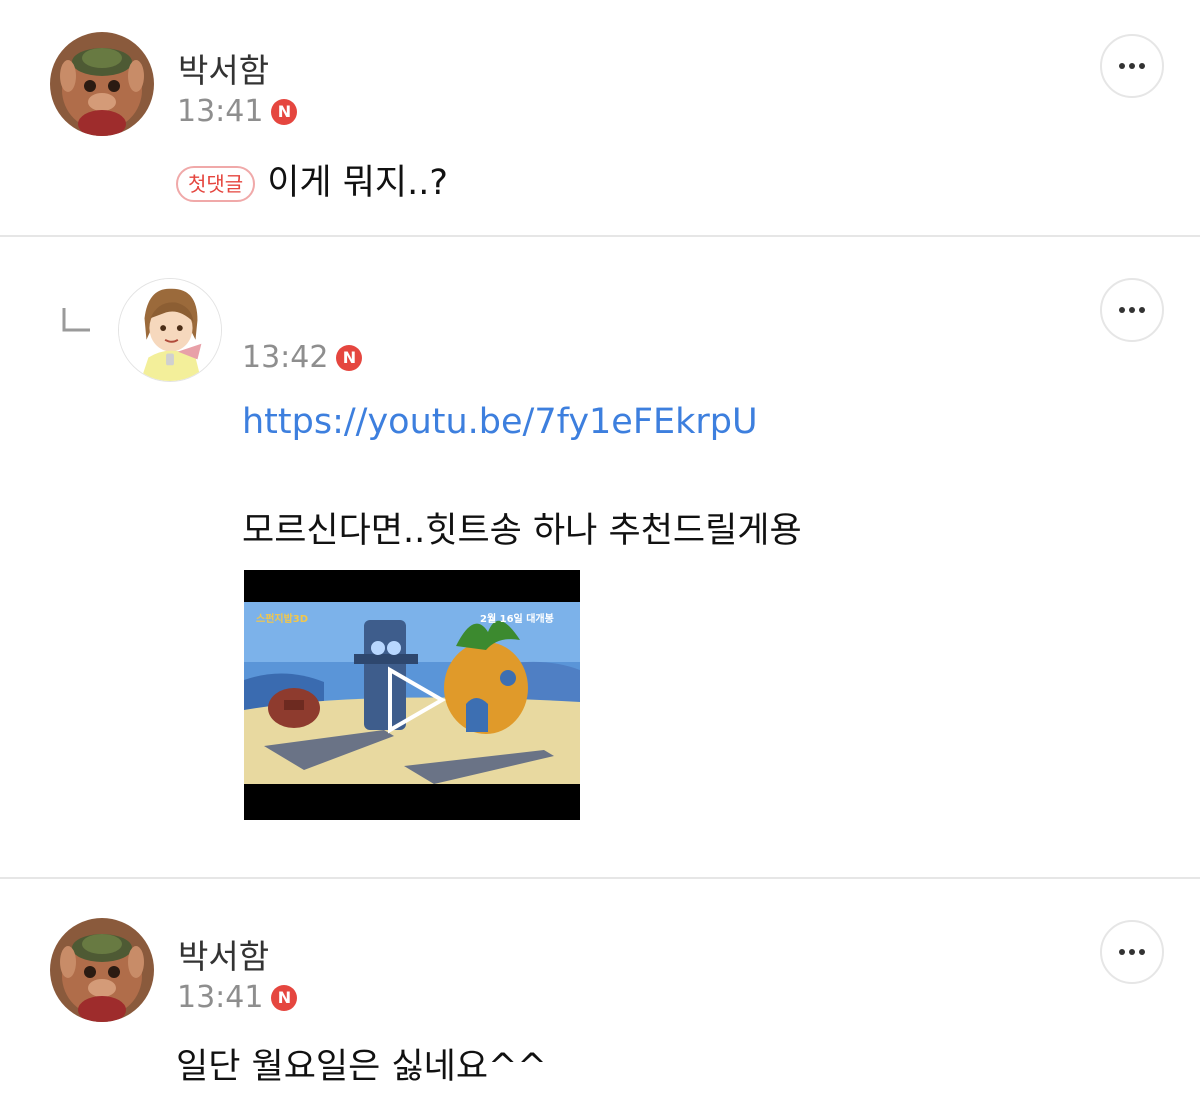 This screenshot has height=1120, width=1200. I want to click on timestamp: 13:42, so click(285, 357).